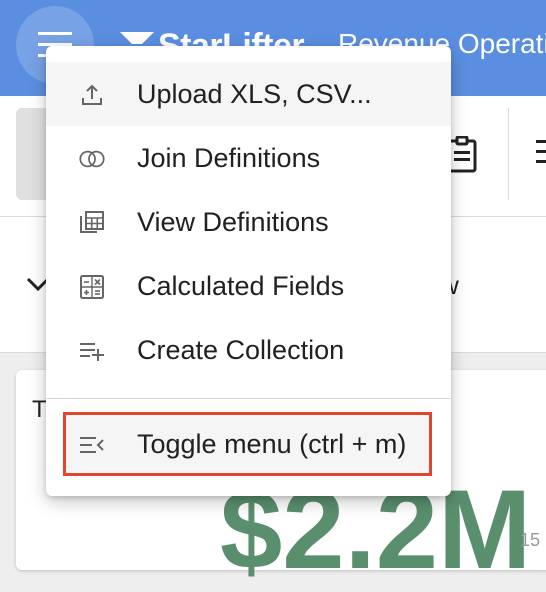 Image resolution: width=546 pixels, height=592 pixels. I want to click on menu-item-label: Calculated Fields, so click(241, 285).